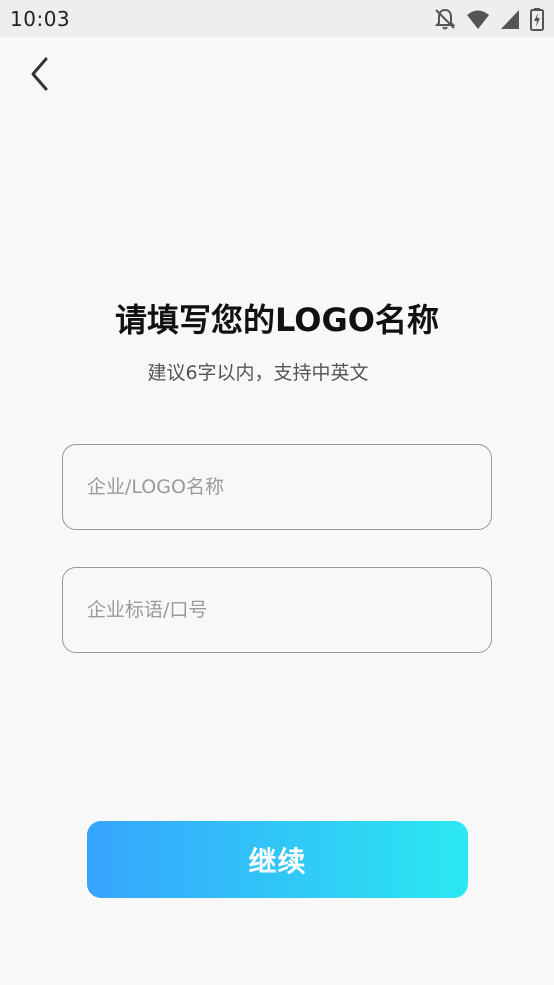 The width and height of the screenshot is (554, 985). Describe the element at coordinates (478, 19) in the screenshot. I see `wifi-icon` at that location.